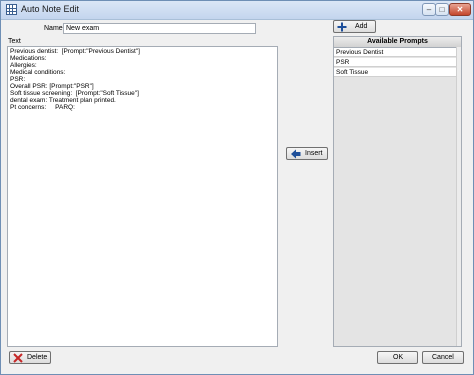 The height and width of the screenshot is (375, 474). Describe the element at coordinates (14, 41) in the screenshot. I see `text-label: Text` at that location.